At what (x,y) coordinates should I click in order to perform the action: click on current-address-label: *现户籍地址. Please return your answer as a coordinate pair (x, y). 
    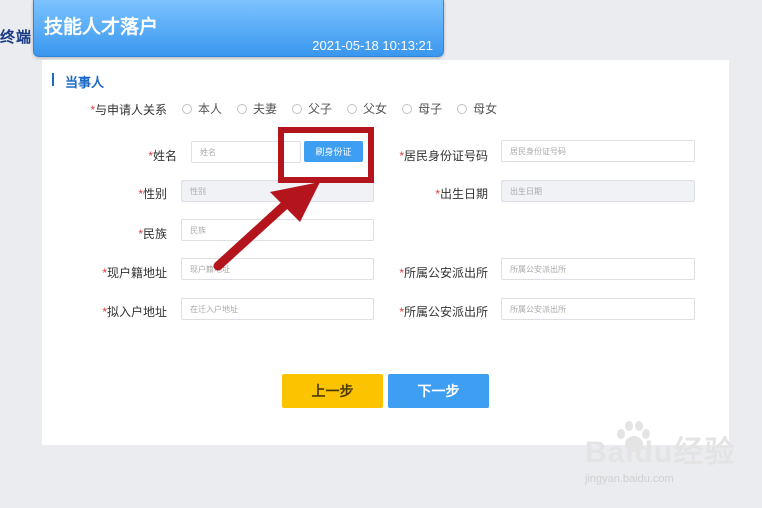
    Looking at the image, I should click on (134, 273).